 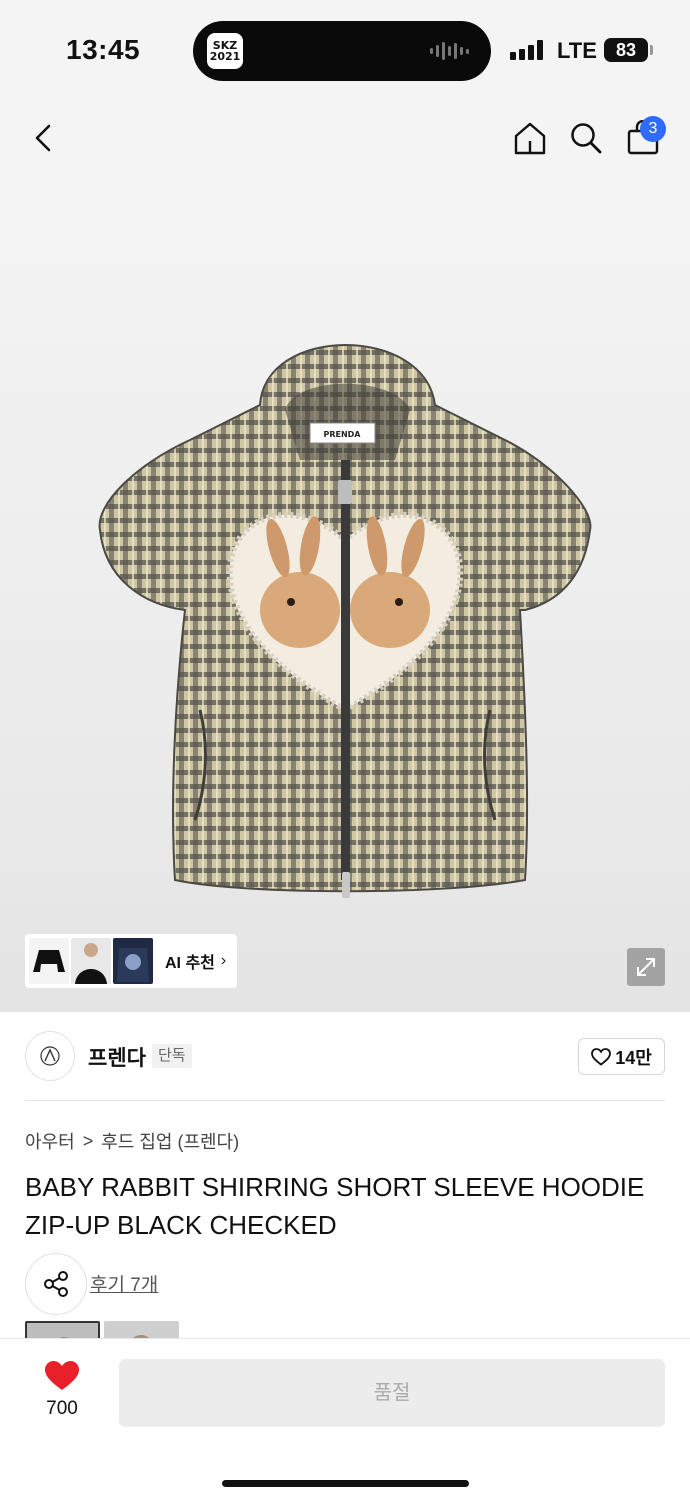 I want to click on home-button, so click(x=530, y=138).